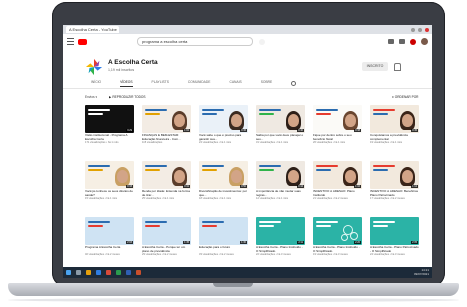  I want to click on close-icon, so click(427, 29).